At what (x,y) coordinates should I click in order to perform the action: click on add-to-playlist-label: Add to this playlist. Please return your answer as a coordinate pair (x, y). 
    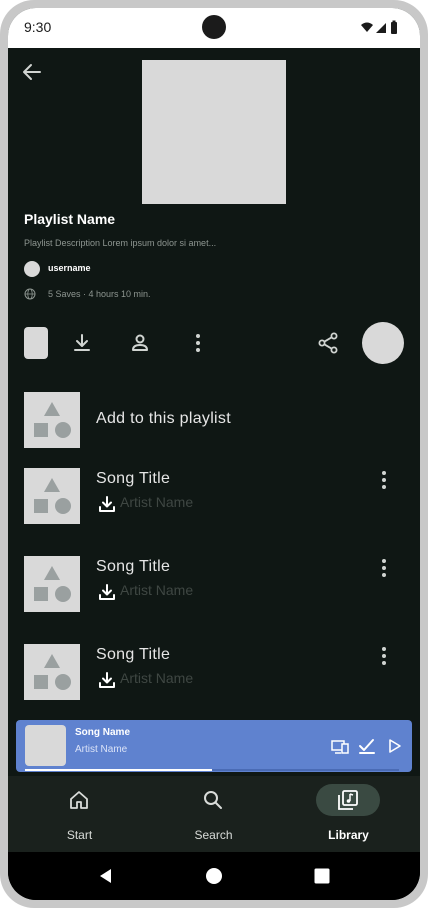
    Looking at the image, I should click on (163, 419).